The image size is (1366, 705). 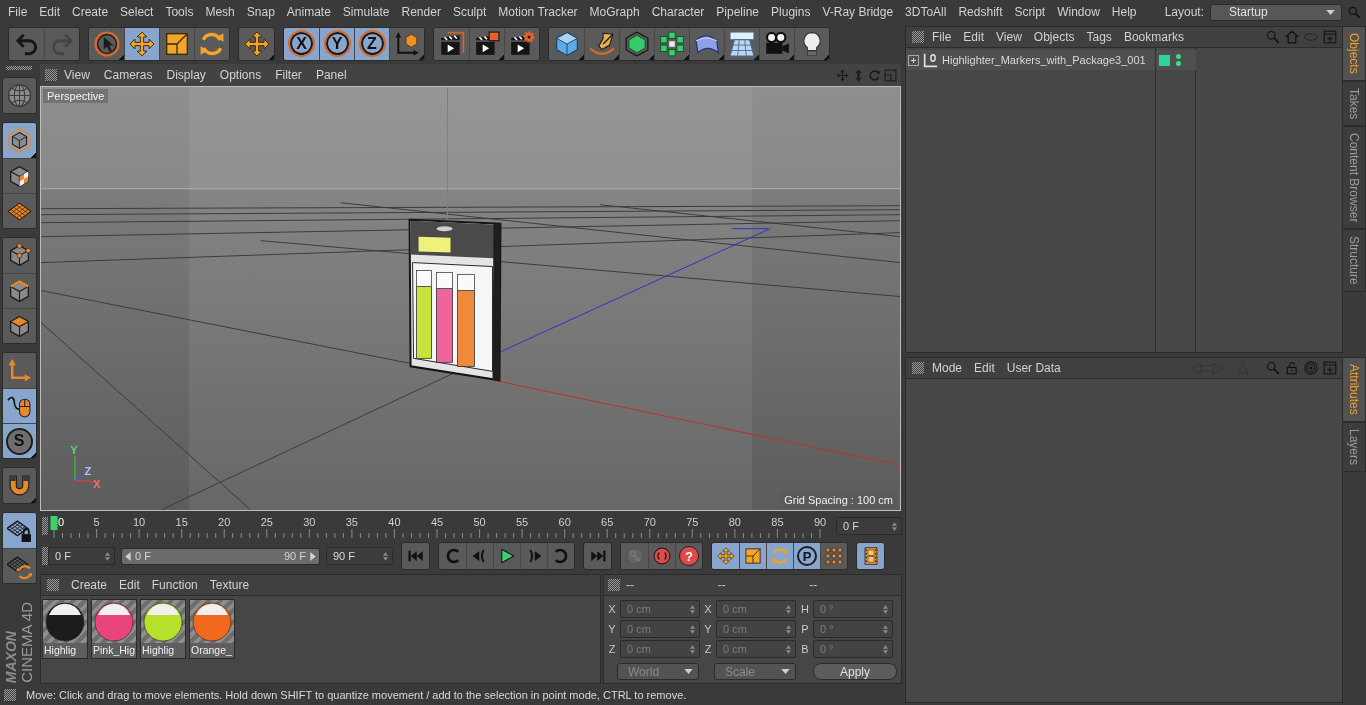 What do you see at coordinates (440, 526) in the screenshot?
I see `timeline-ruler: 0 5 10 15 20 25 30 35 40 45 50 55 60 65 70 75 80 85 90` at bounding box center [440, 526].